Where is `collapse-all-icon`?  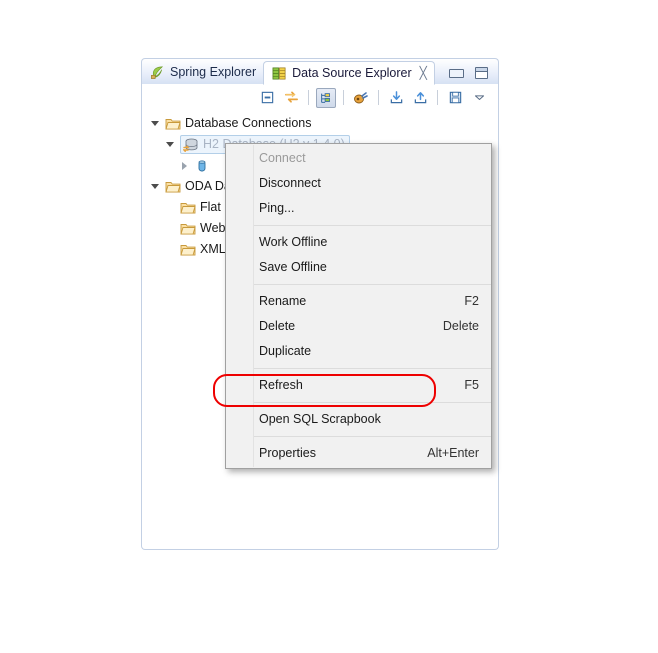
collapse-all-icon is located at coordinates (267, 97).